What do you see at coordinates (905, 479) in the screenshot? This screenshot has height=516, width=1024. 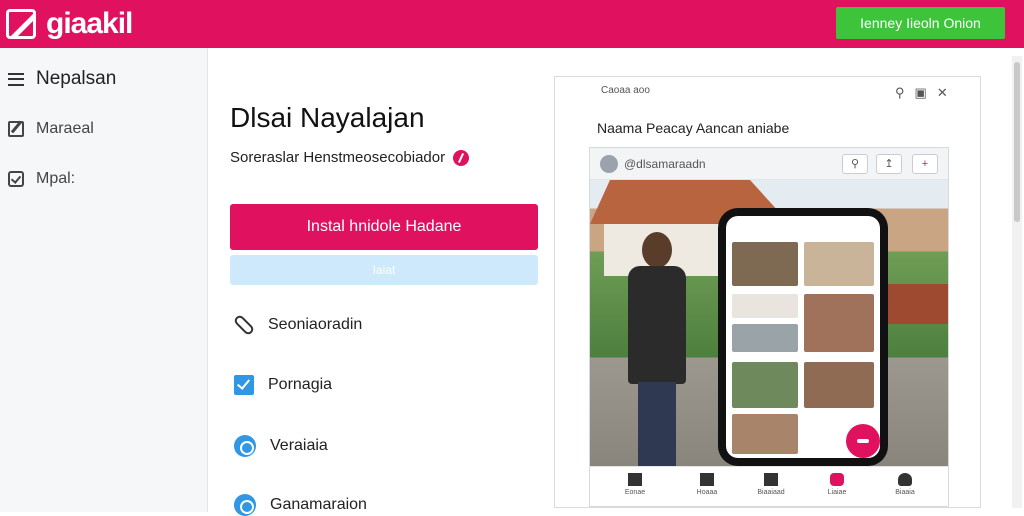 I see `user-icon` at bounding box center [905, 479].